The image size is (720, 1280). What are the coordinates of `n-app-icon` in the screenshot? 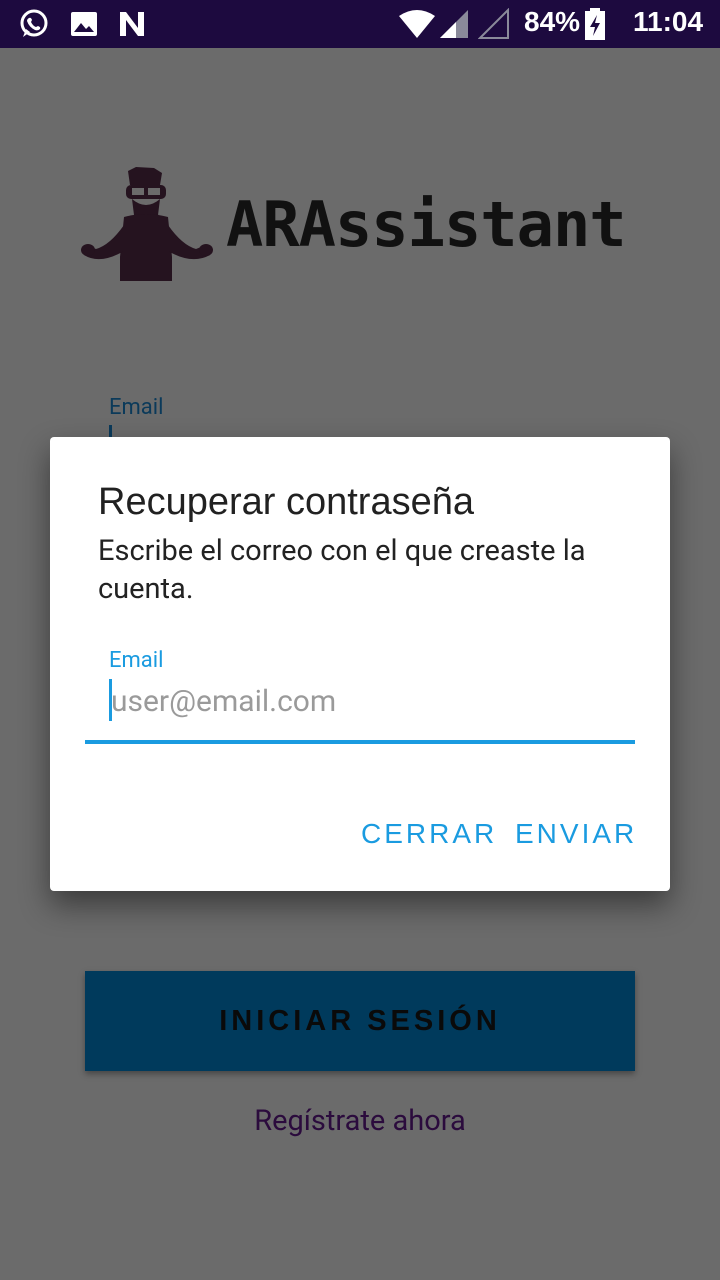 It's located at (132, 24).